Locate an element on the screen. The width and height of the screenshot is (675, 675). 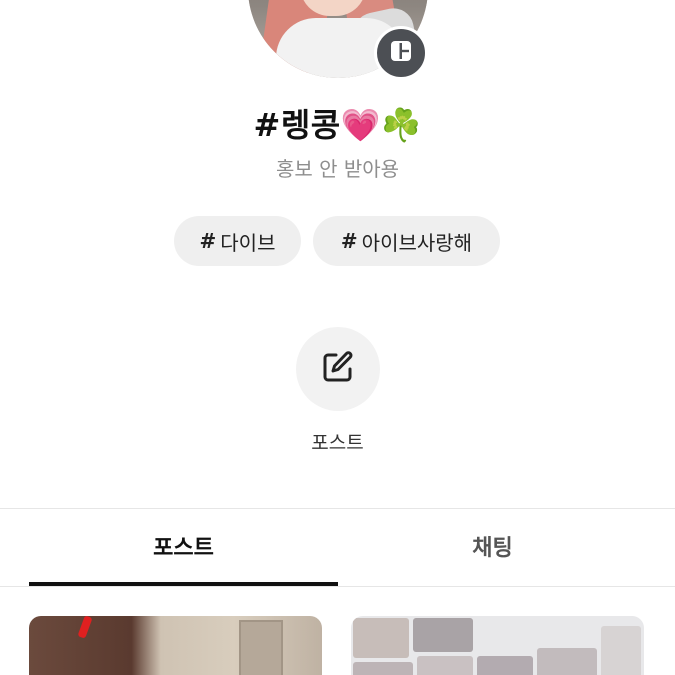
profile-theme-badge is located at coordinates (401, 53).